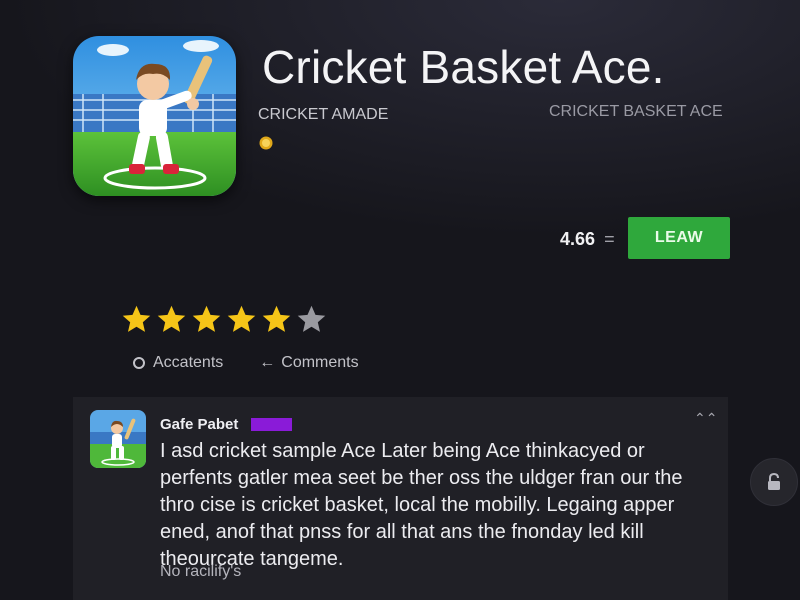 The height and width of the screenshot is (600, 800). What do you see at coordinates (200, 572) in the screenshot?
I see `review-footer: No racilify's` at bounding box center [200, 572].